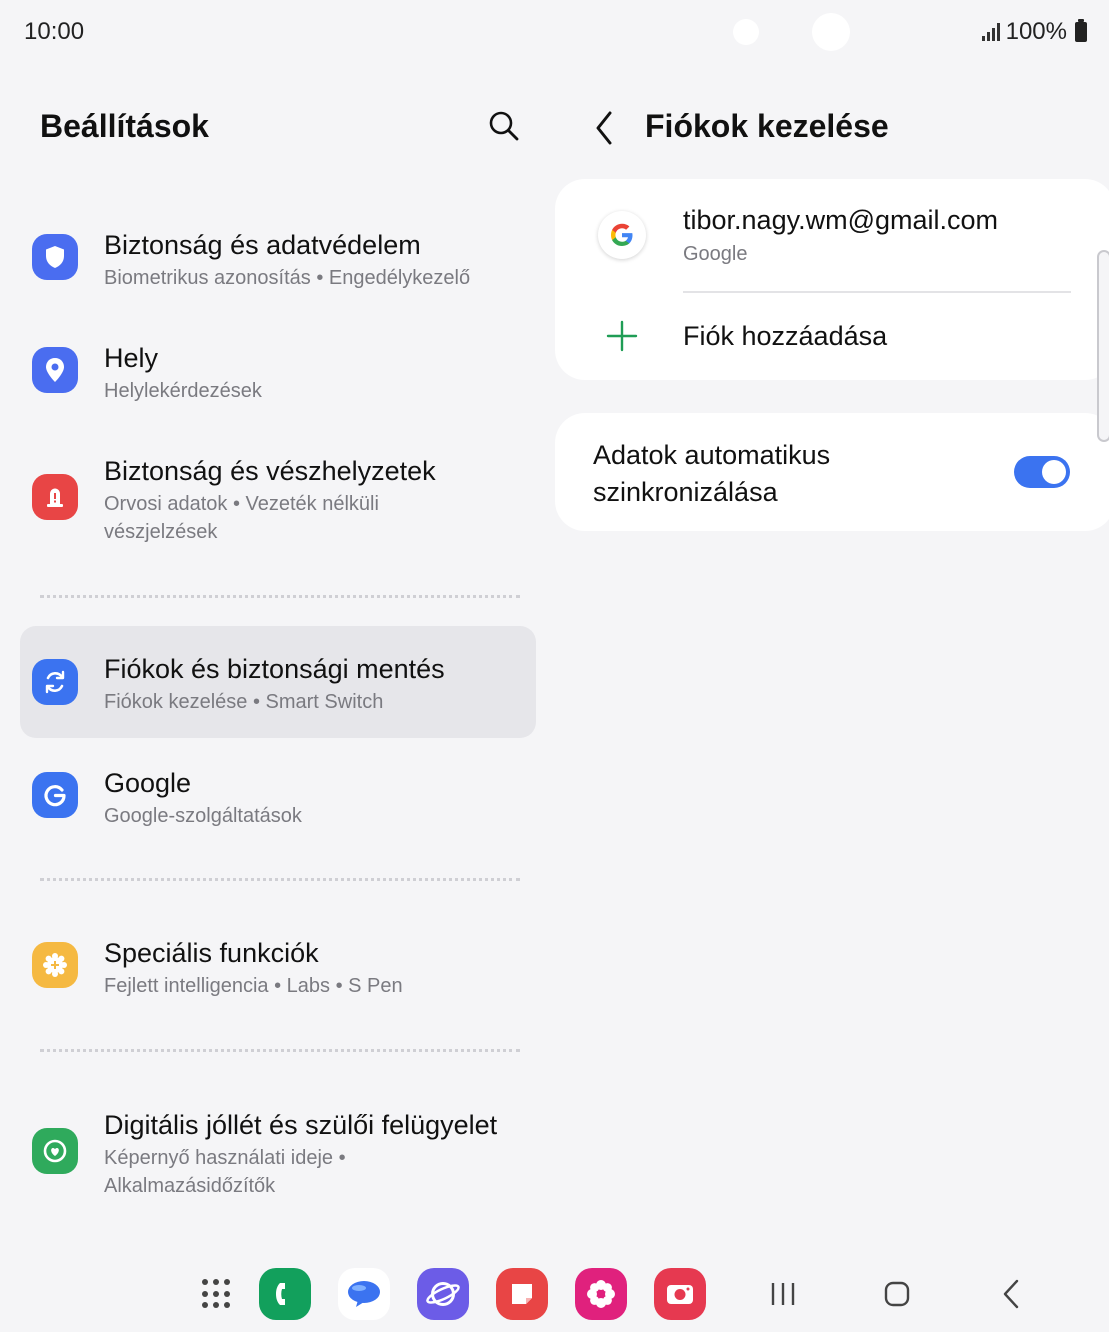  Describe the element at coordinates (262, 245) in the screenshot. I see `menu-item-title: Biztonság és adatvédelem` at that location.